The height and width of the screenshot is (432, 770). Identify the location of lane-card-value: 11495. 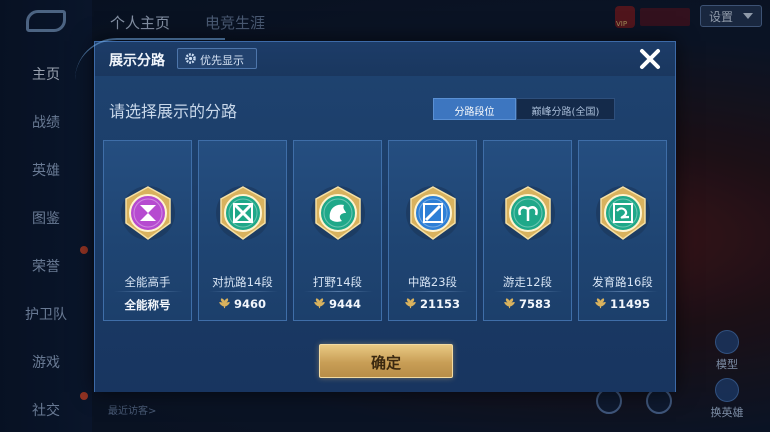
(622, 304).